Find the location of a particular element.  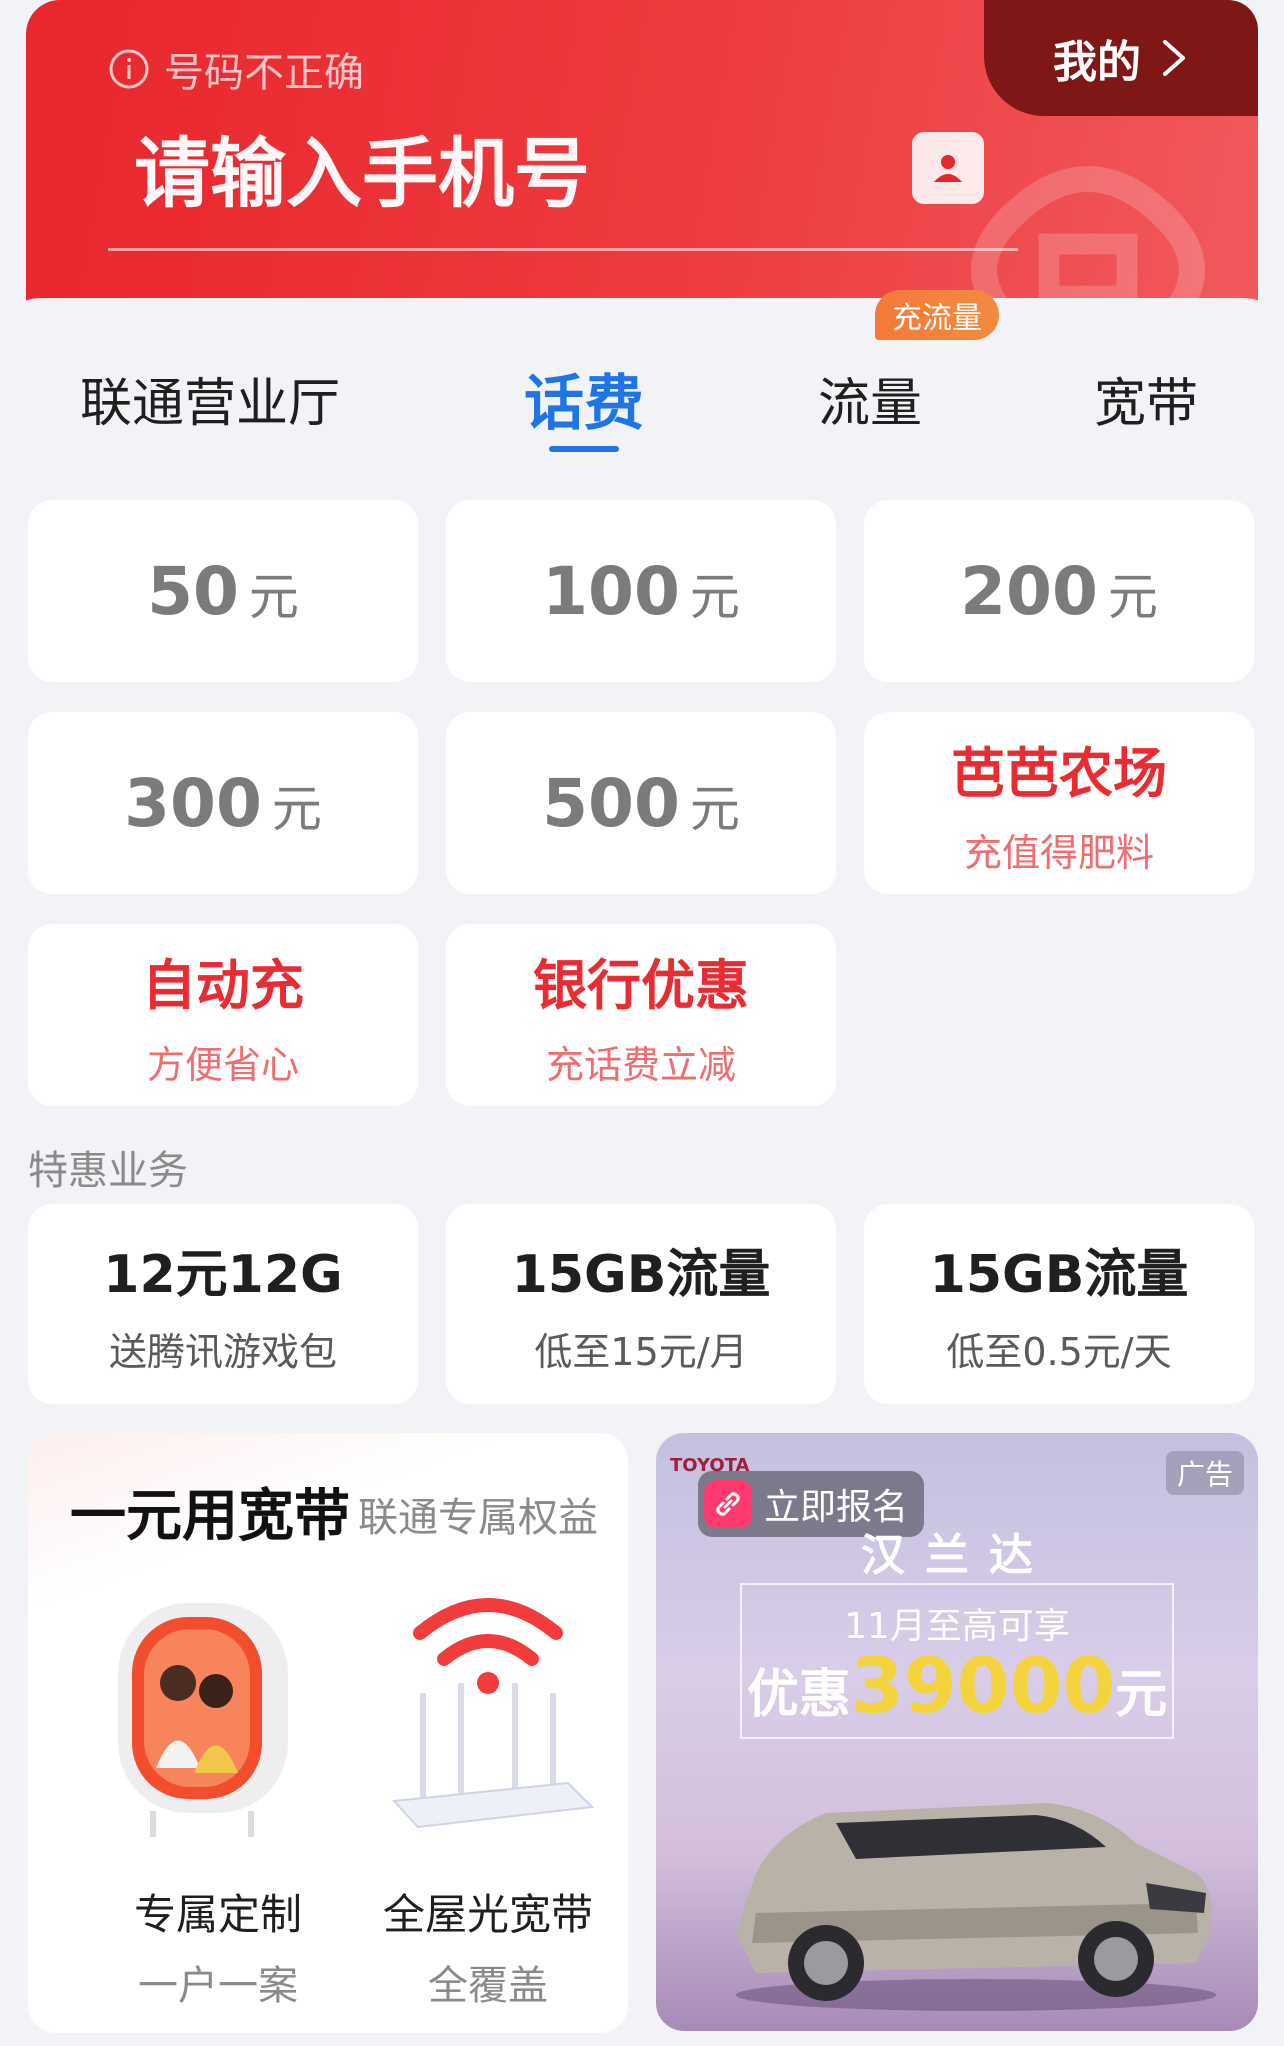

deal-subtitle: 送腾讯游戏包 is located at coordinates (222, 1352).